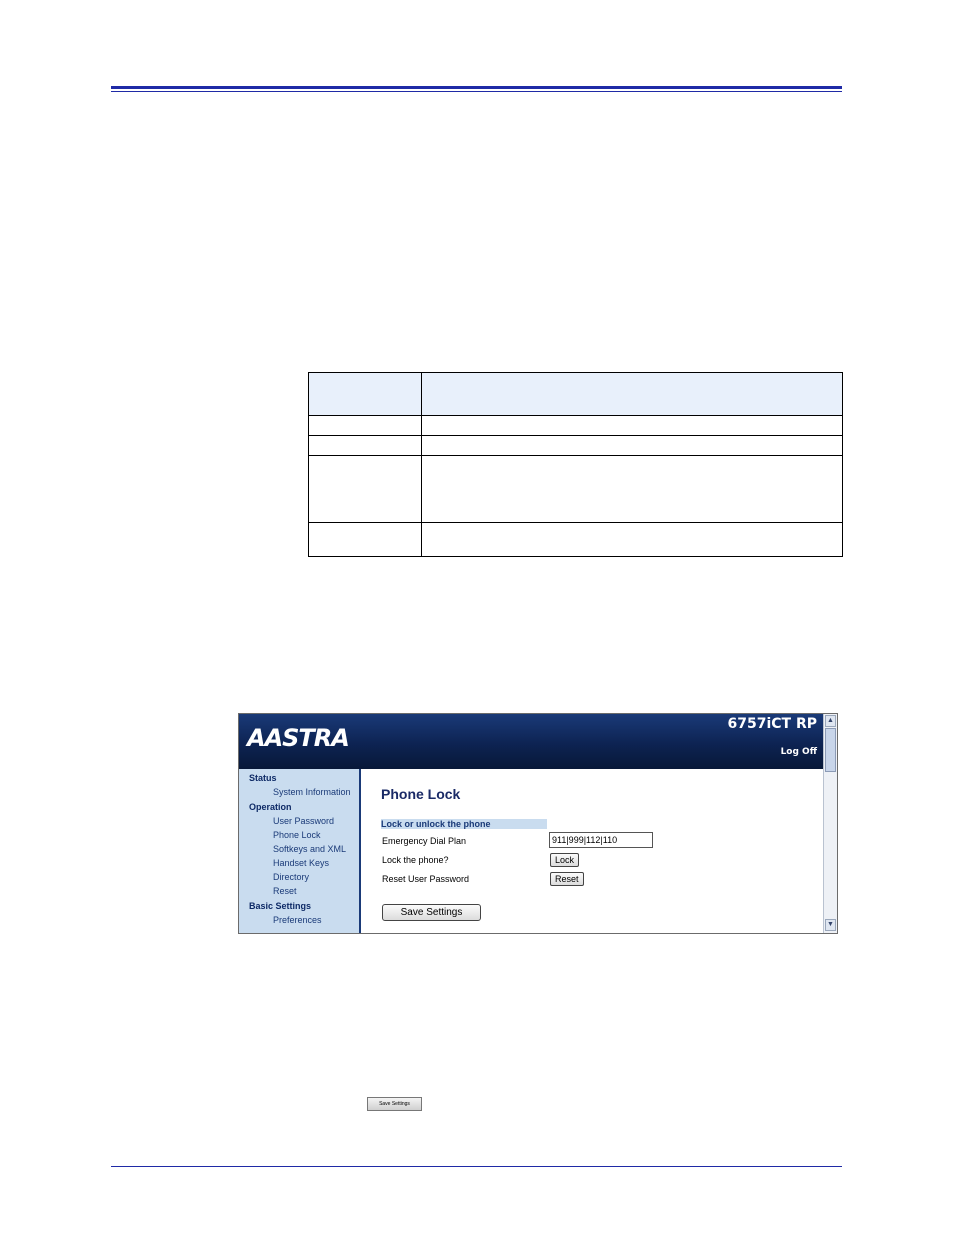 This screenshot has width=954, height=1235. I want to click on nav-item-system-information: System Information, so click(312, 792).